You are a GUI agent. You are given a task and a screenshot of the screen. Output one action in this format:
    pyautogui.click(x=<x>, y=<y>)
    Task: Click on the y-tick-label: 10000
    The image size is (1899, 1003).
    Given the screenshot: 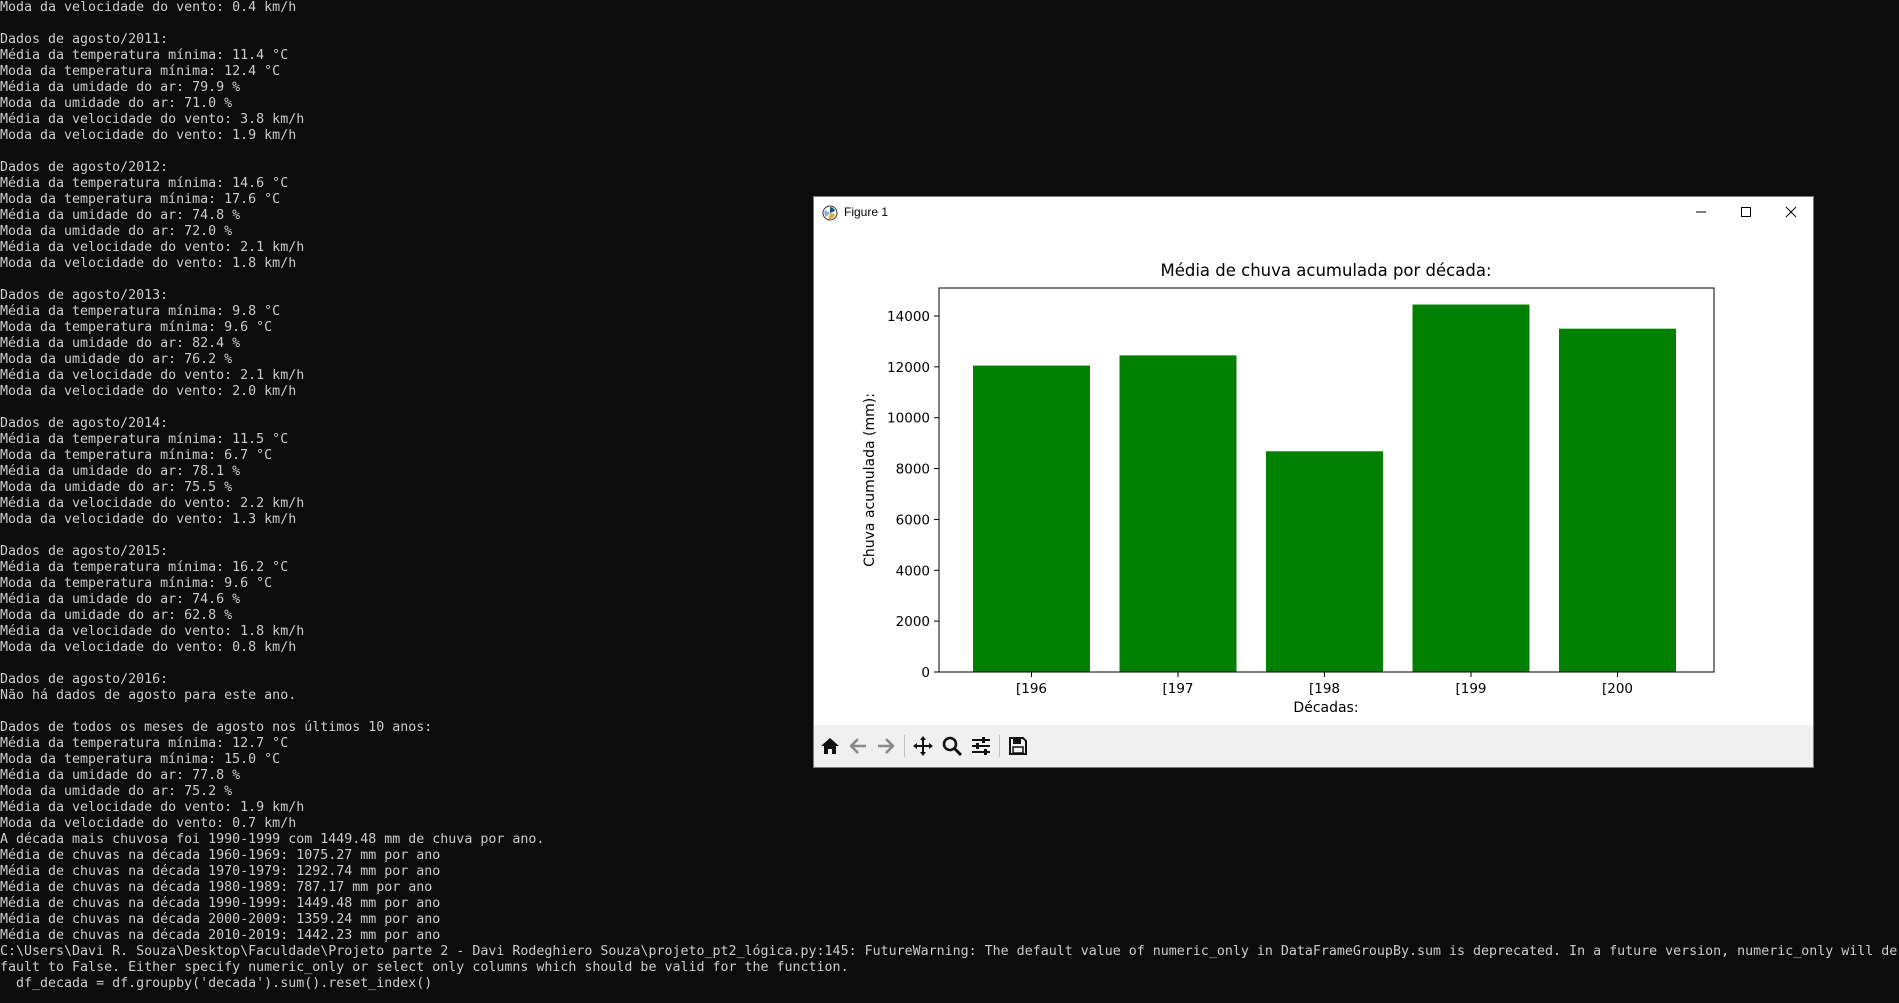 What is the action you would take?
    pyautogui.click(x=908, y=419)
    